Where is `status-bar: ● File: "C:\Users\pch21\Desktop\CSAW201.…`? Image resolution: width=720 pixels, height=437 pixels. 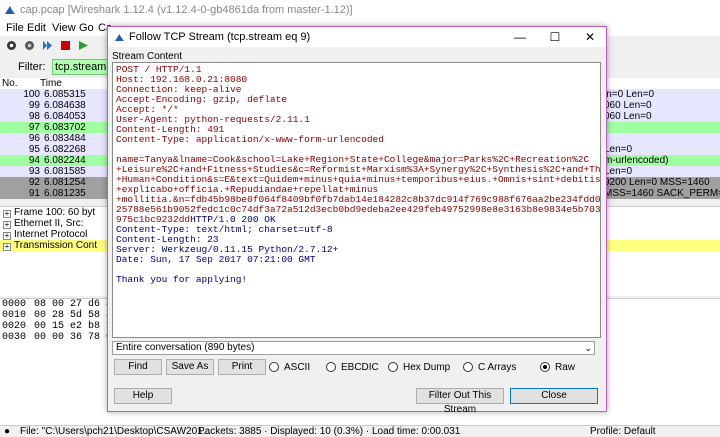 status-bar: ● File: "C:\Users\pch21\Desktop\CSAW201.… is located at coordinates (360, 431).